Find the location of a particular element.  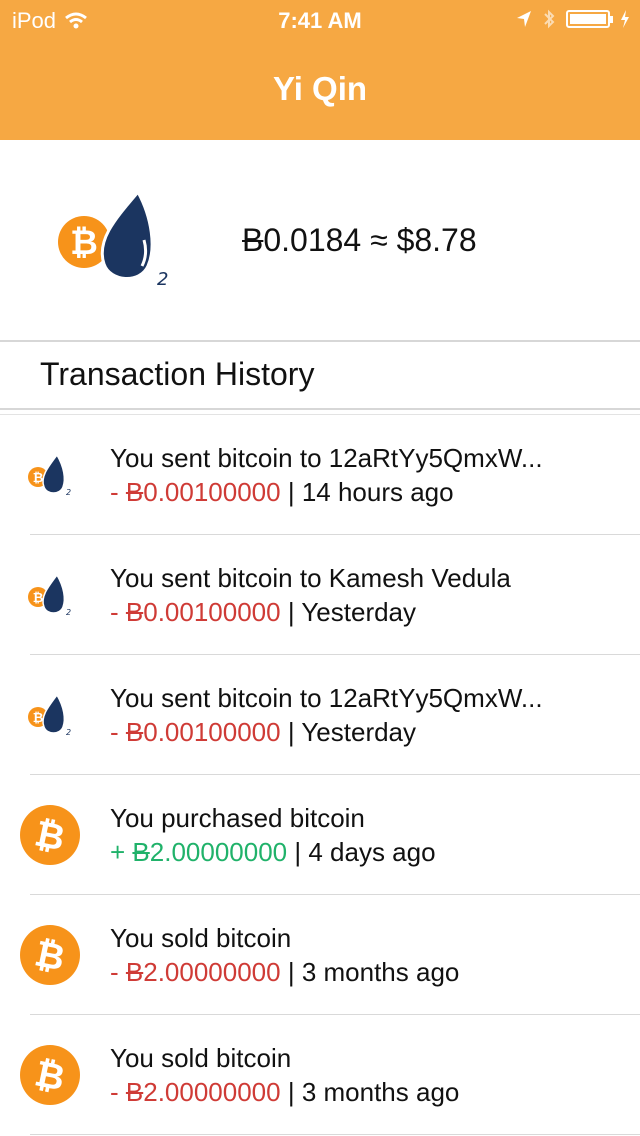

transaction-amount: + B2.00000000 is located at coordinates (198, 852).